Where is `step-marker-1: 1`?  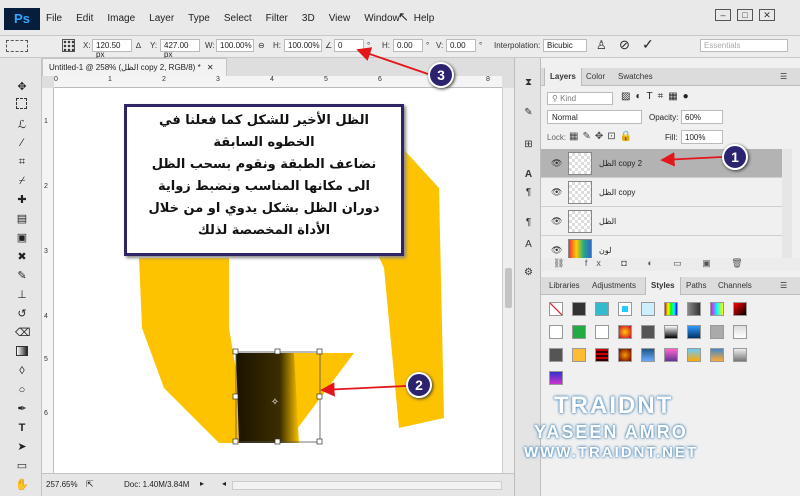 step-marker-1: 1 is located at coordinates (735, 157).